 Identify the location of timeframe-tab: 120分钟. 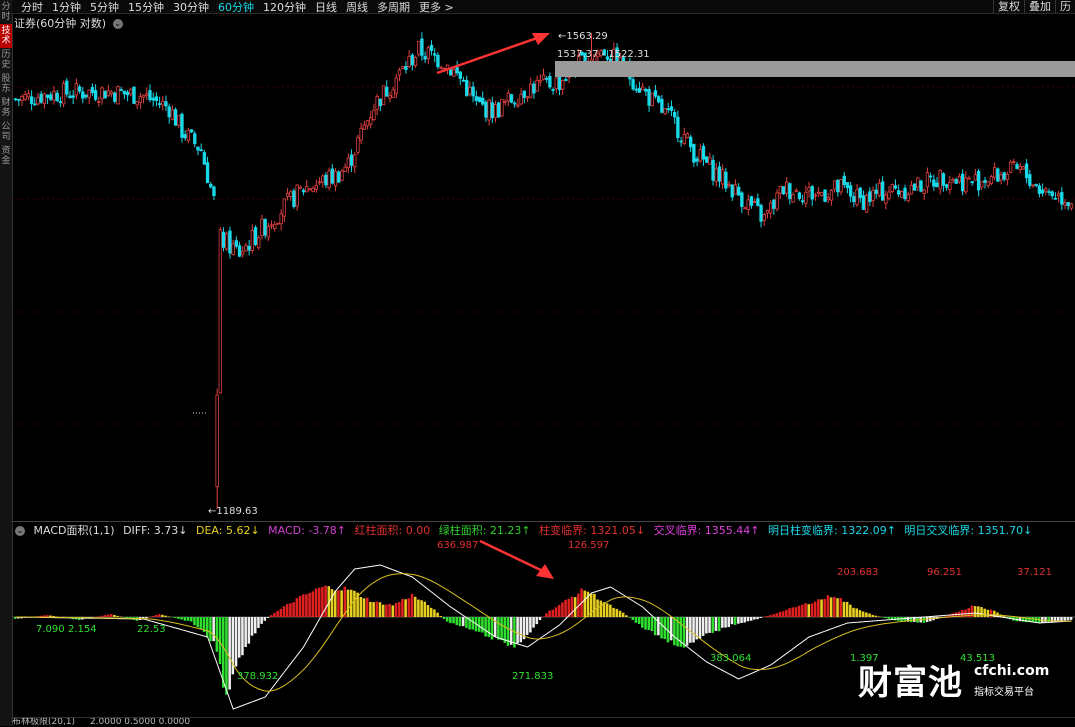
(284, 7).